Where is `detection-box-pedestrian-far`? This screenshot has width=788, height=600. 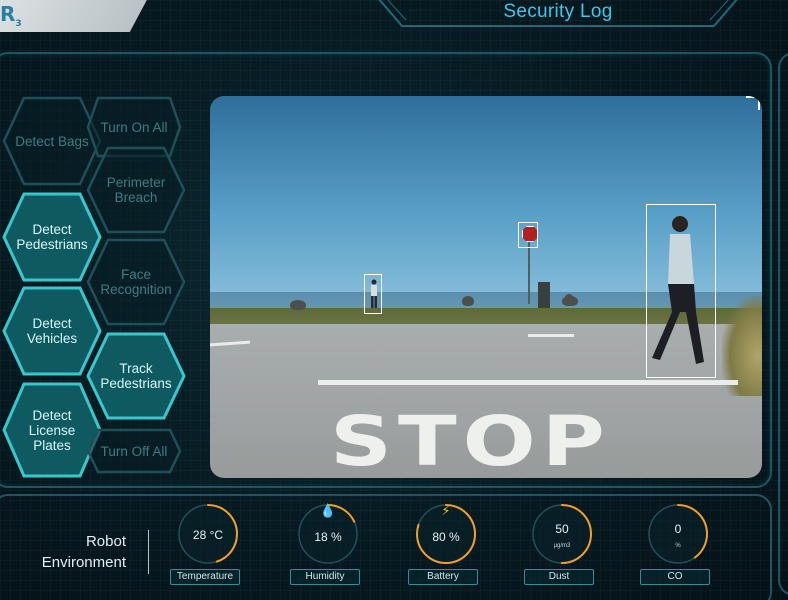
detection-box-pedestrian-far is located at coordinates (373, 294).